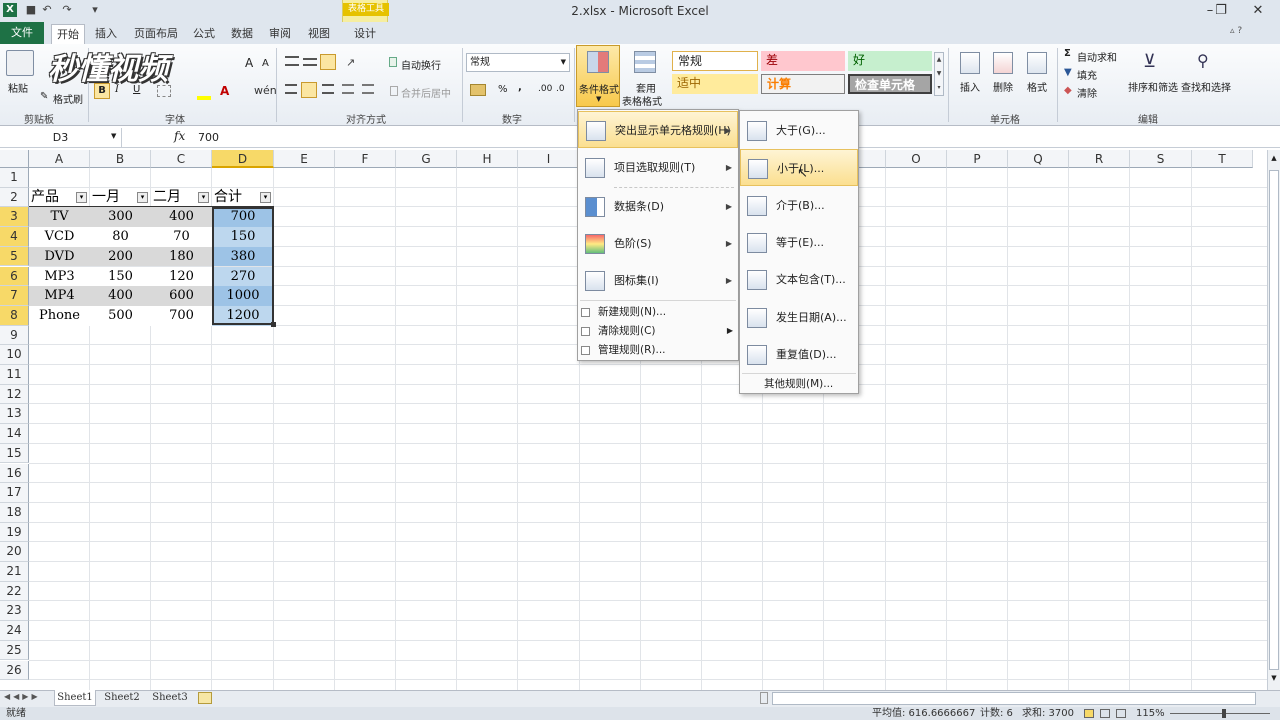 The image size is (1280, 720). I want to click on table-cell: 70, so click(181, 237).